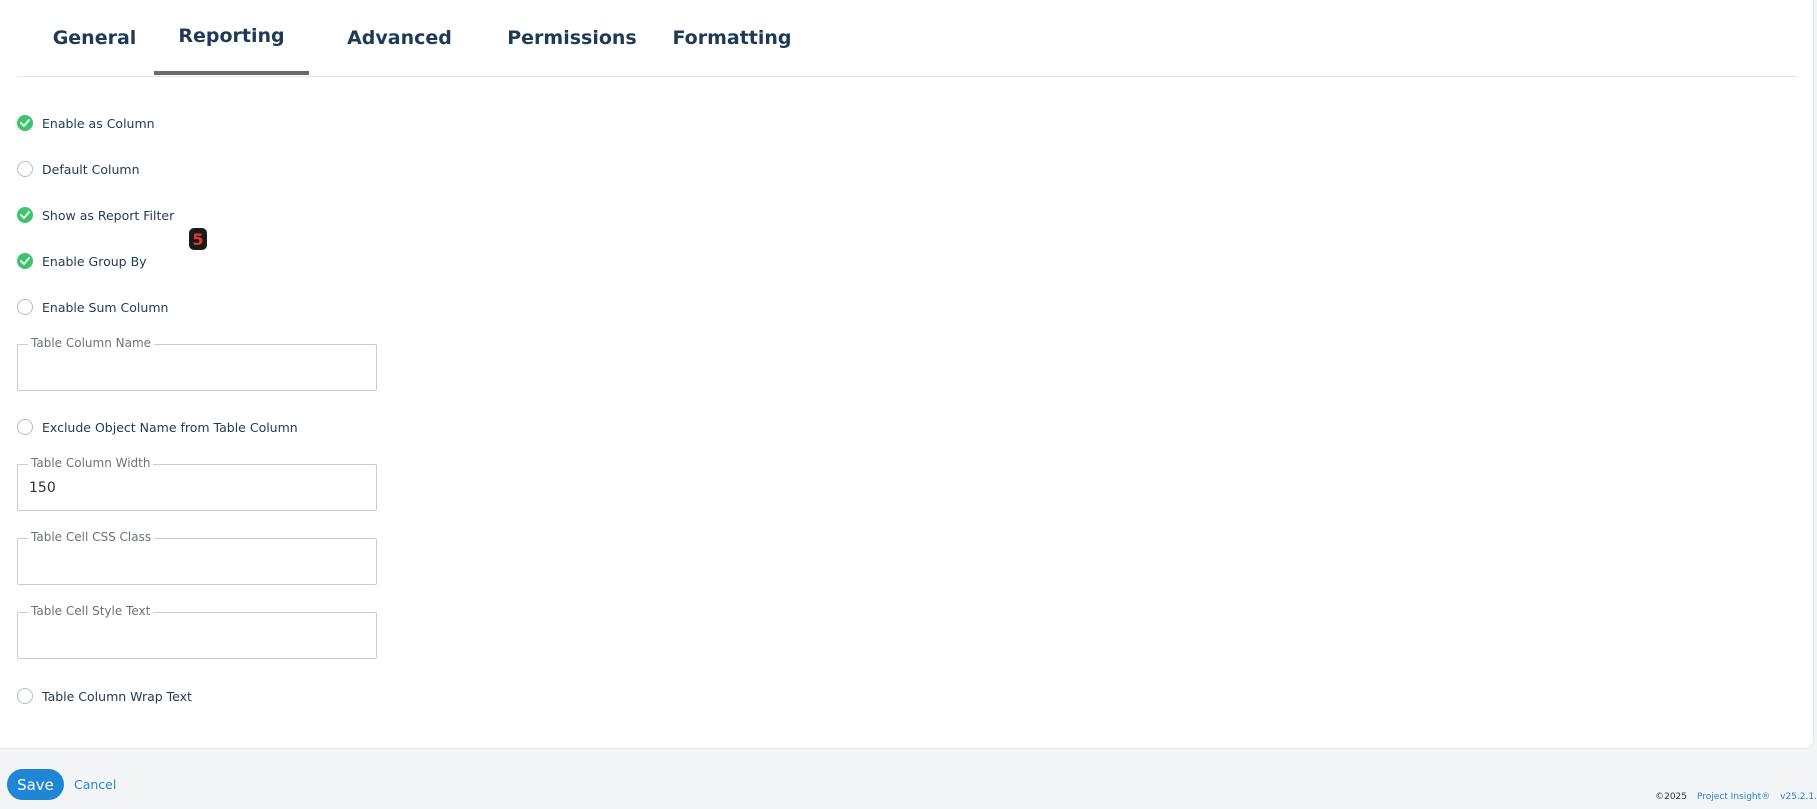 The height and width of the screenshot is (809, 1817). Describe the element at coordinates (95, 784) in the screenshot. I see `cancel-link: Cancel` at that location.